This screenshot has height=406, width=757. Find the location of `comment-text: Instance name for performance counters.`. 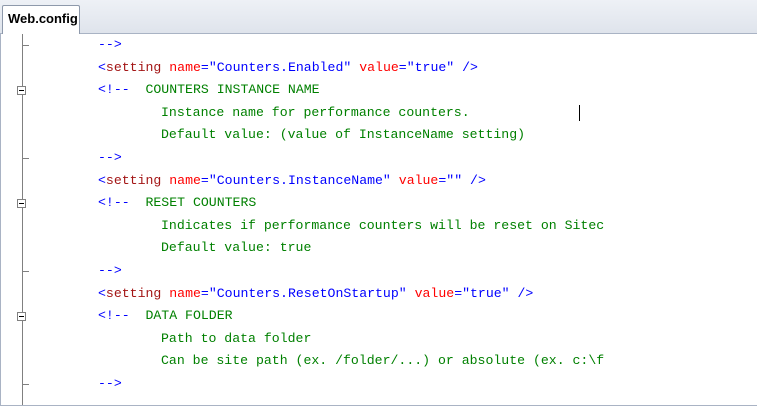

comment-text: Instance name for performance counters. is located at coordinates (315, 112).